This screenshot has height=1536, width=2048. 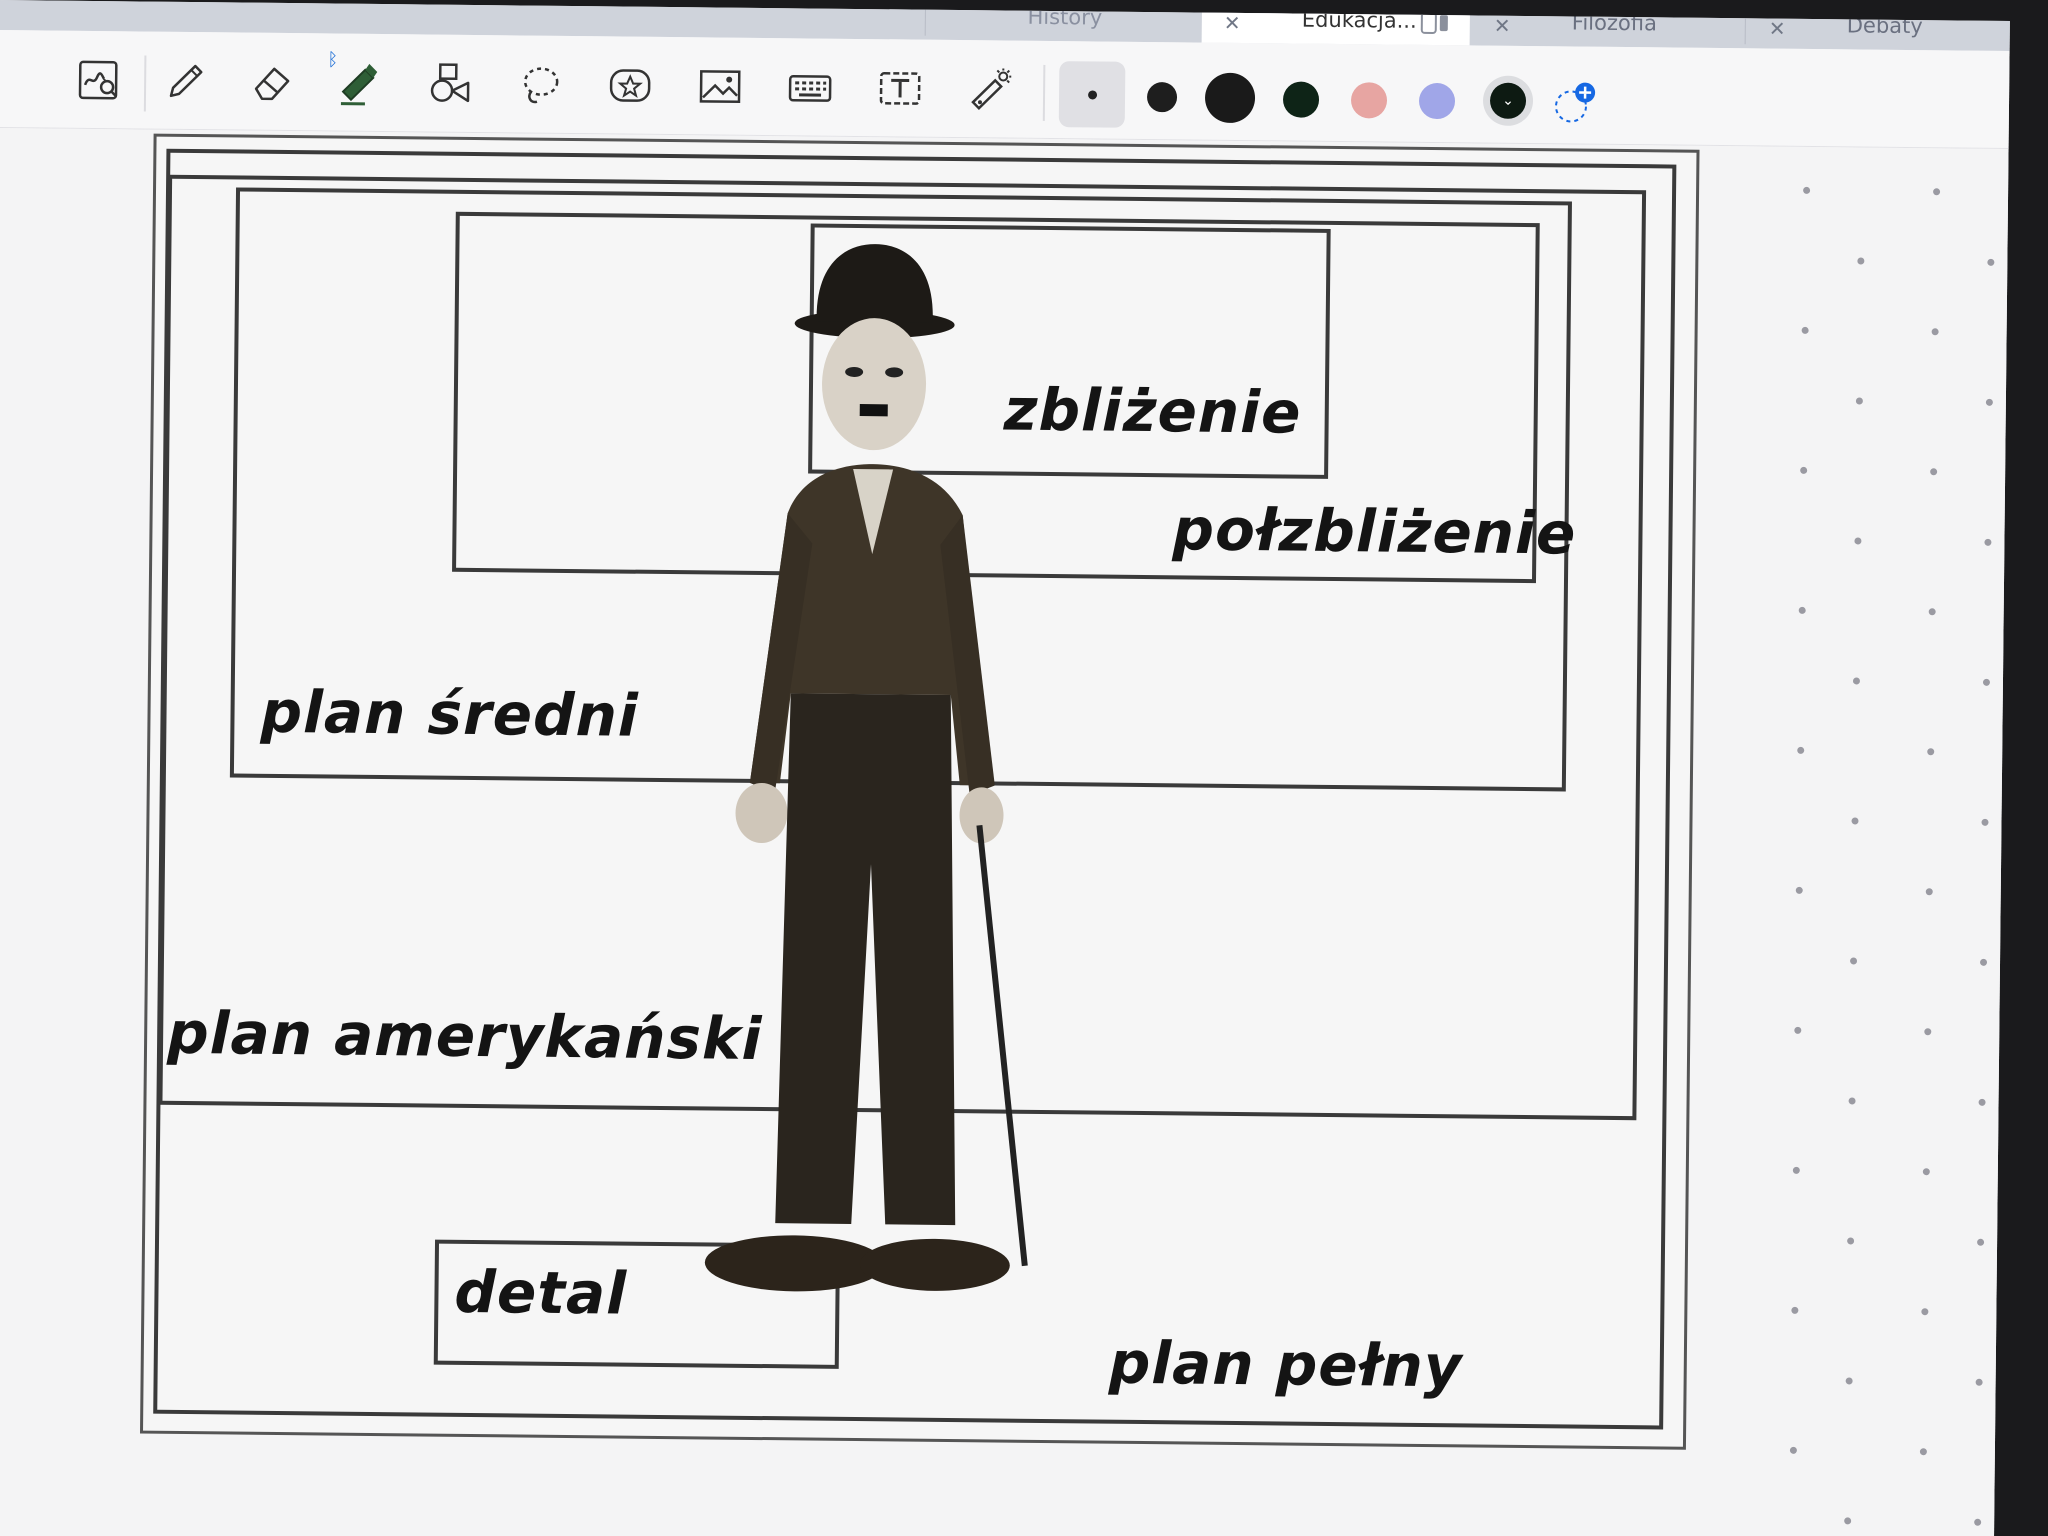 I want to click on label-zblizenie: zbliżenie, so click(x=1152, y=411).